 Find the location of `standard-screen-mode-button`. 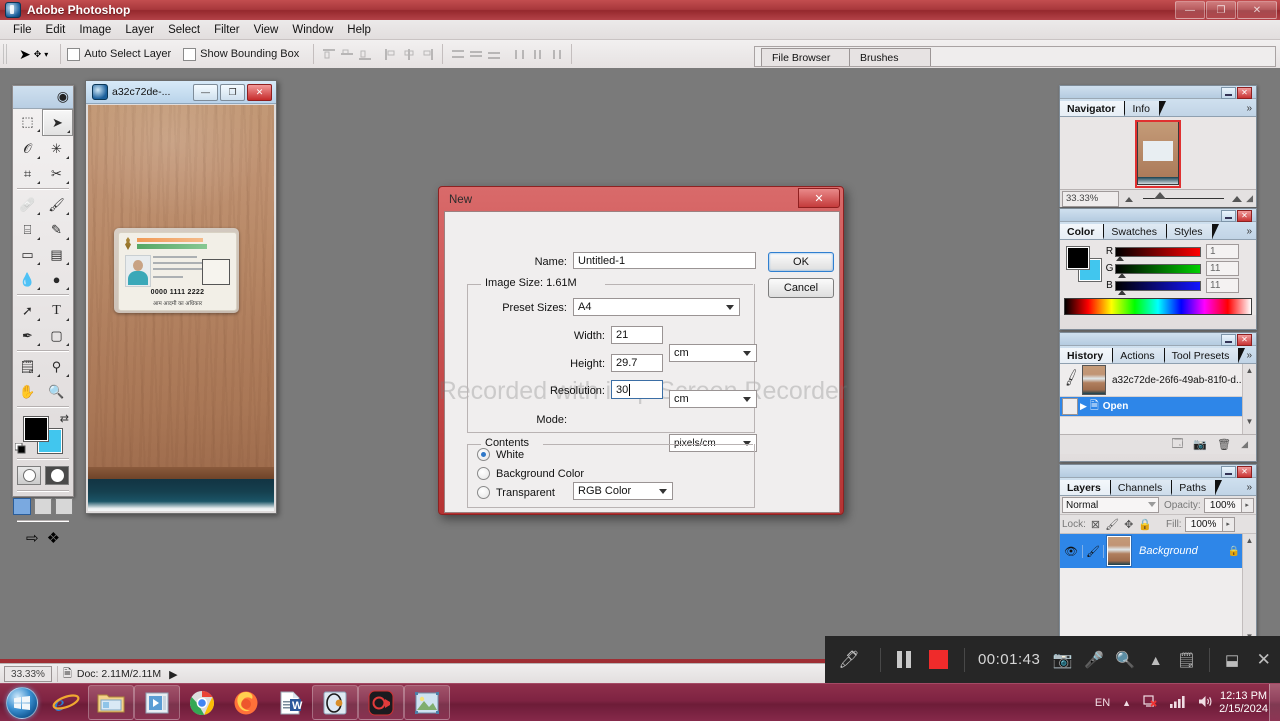

standard-screen-mode-button is located at coordinates (22, 506).